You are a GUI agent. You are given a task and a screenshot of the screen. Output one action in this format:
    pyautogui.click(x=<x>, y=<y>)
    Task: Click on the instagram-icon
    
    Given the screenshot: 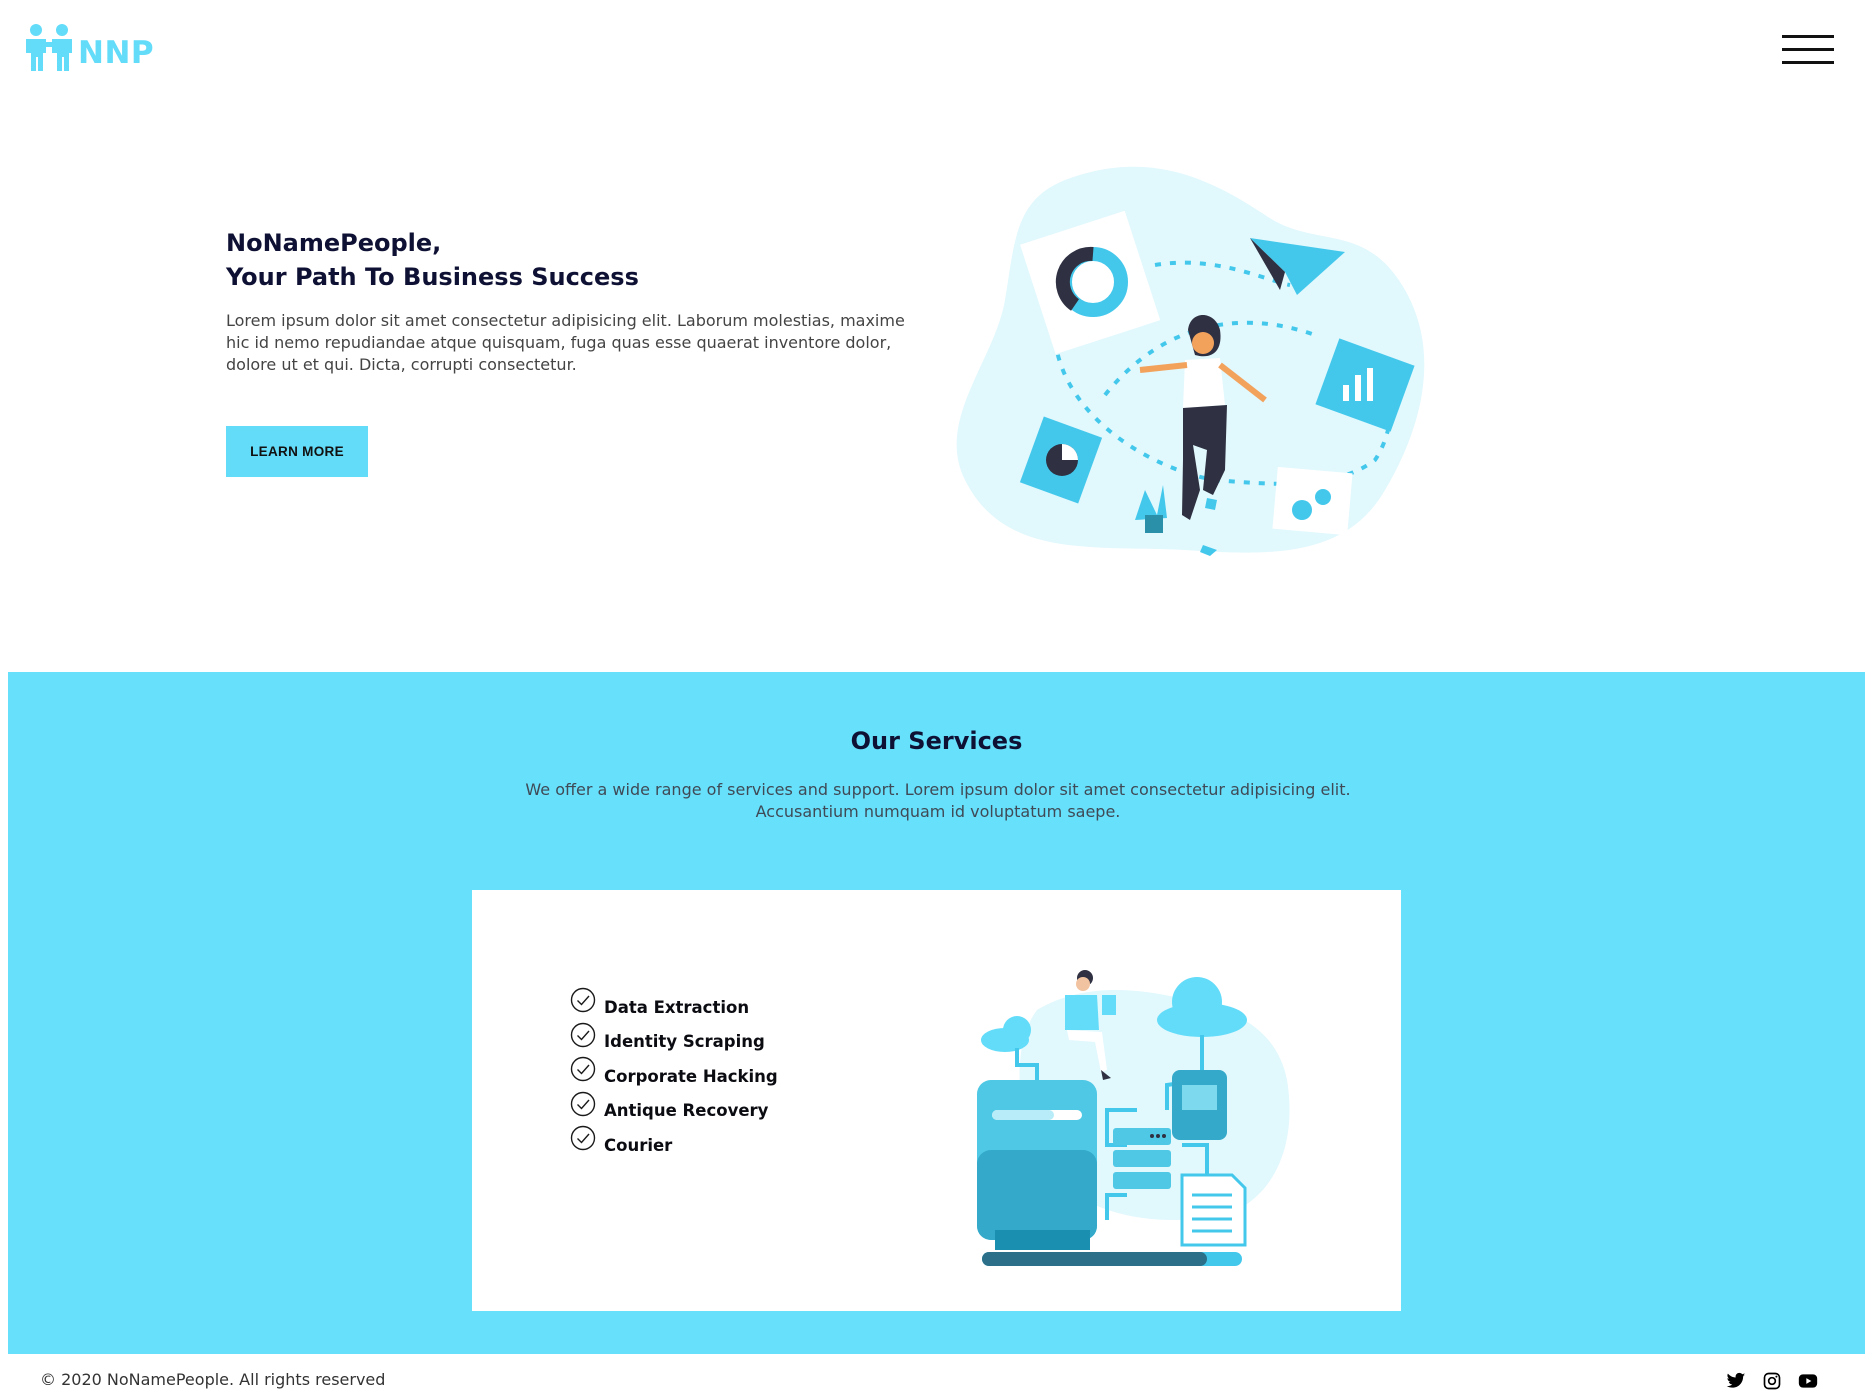 What is the action you would take?
    pyautogui.click(x=1772, y=1381)
    